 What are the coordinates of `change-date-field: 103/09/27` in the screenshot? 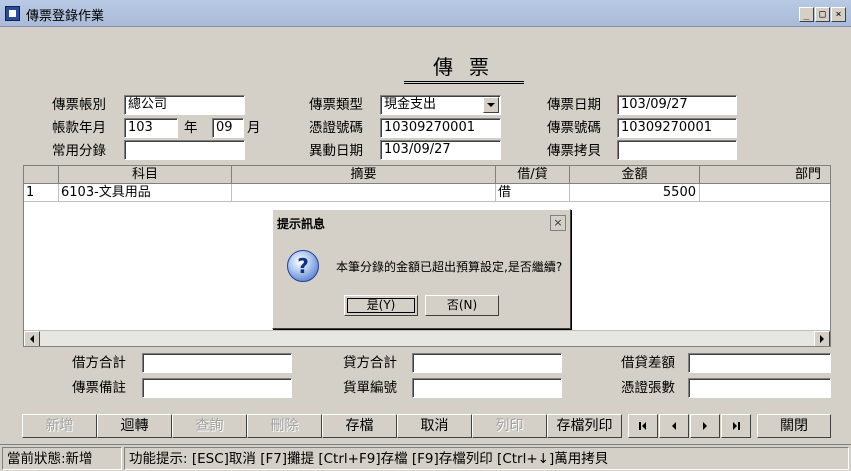 It's located at (440, 150).